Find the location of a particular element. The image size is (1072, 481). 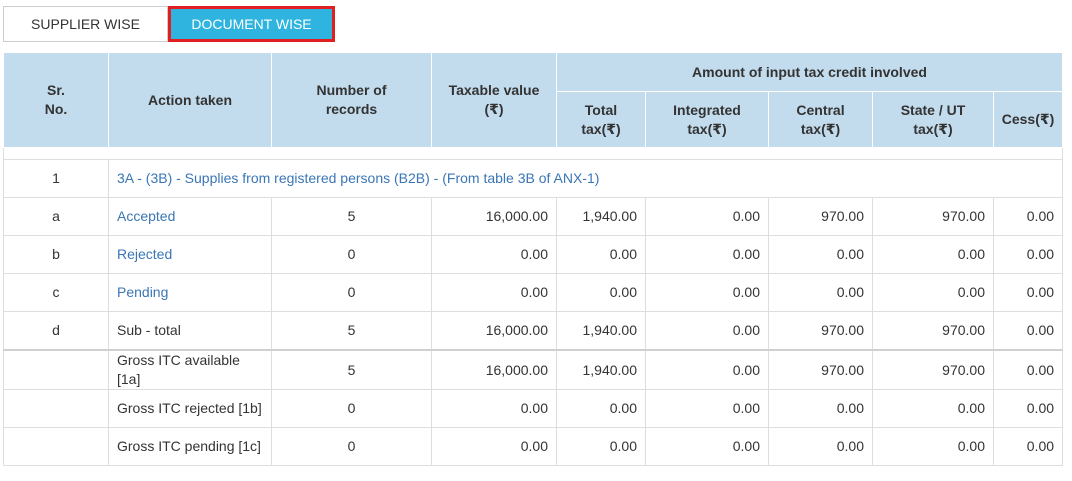

header-action-taken: Action taken is located at coordinates (190, 100).